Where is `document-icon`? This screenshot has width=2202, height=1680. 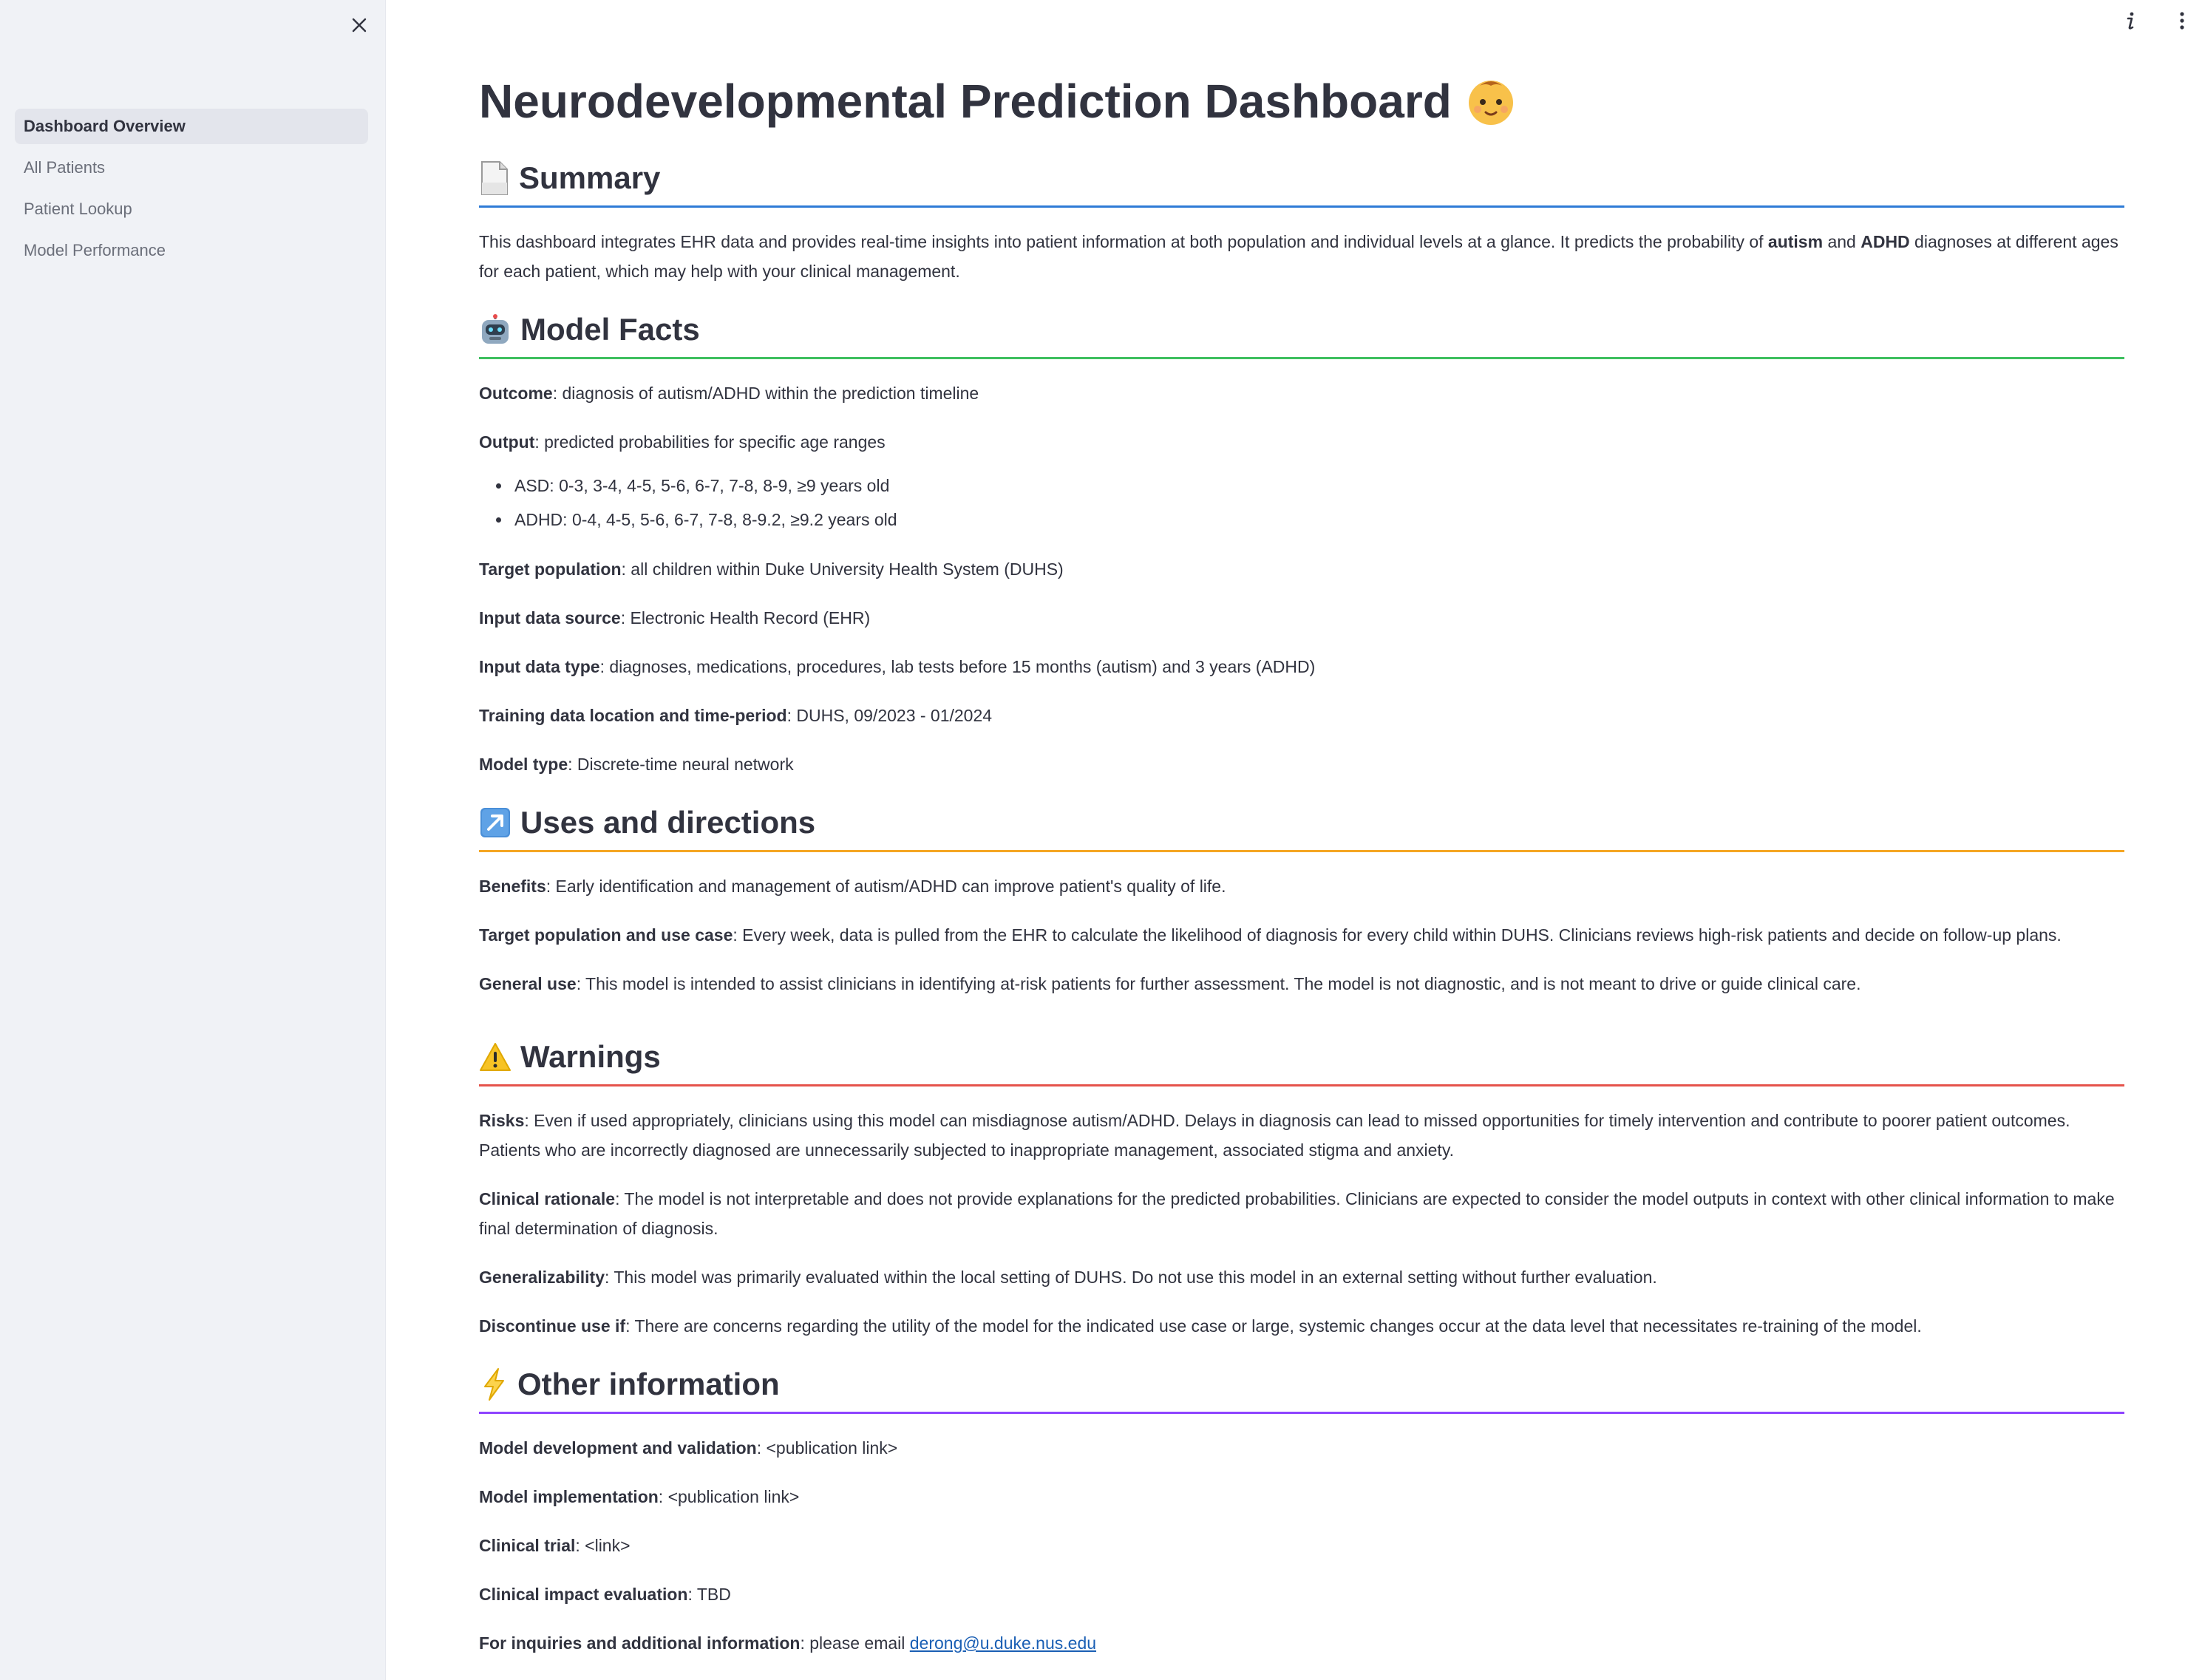
document-icon is located at coordinates (495, 178).